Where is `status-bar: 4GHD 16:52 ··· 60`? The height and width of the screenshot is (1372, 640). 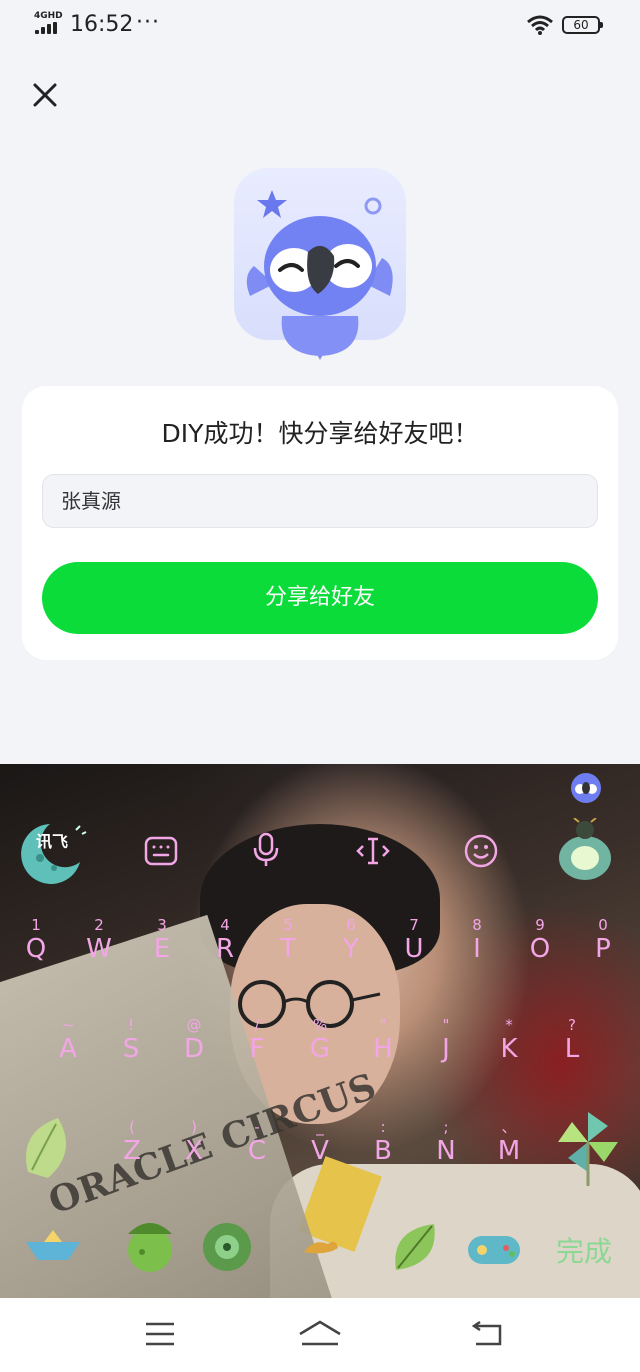
status-bar: 4GHD 16:52 ··· 60 is located at coordinates (320, 26).